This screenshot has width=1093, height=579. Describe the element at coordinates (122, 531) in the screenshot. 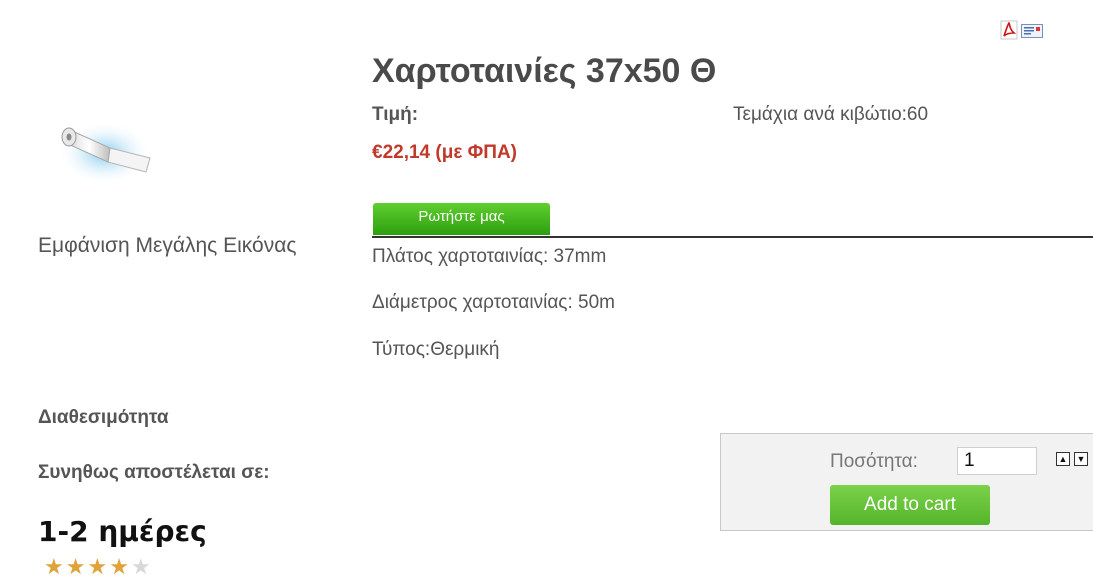

I see `ships-in-value: 1-2 ημέρες` at that location.